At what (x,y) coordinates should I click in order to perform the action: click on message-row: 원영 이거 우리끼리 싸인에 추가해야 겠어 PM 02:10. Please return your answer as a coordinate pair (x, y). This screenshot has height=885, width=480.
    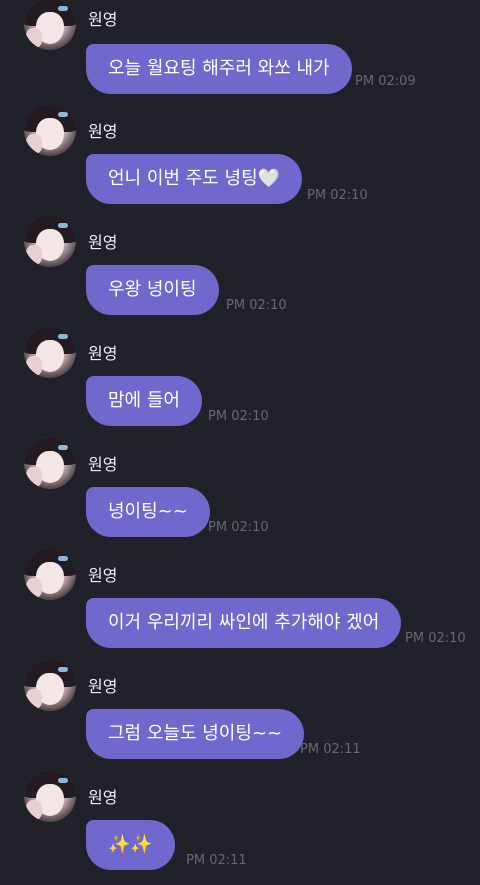
    Looking at the image, I should click on (240, 598).